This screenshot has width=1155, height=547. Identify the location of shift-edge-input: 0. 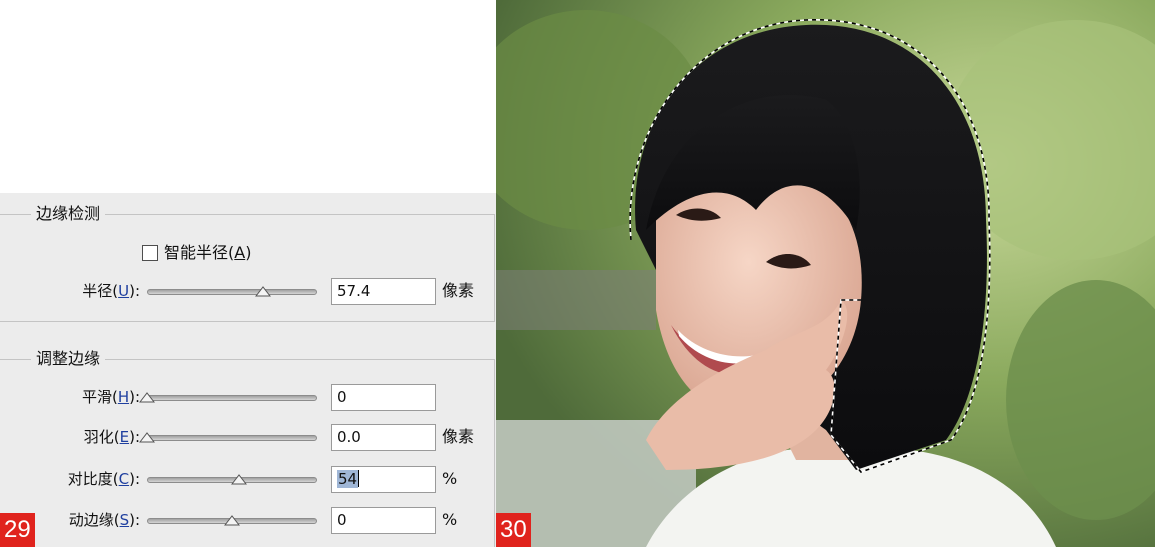
(383, 520).